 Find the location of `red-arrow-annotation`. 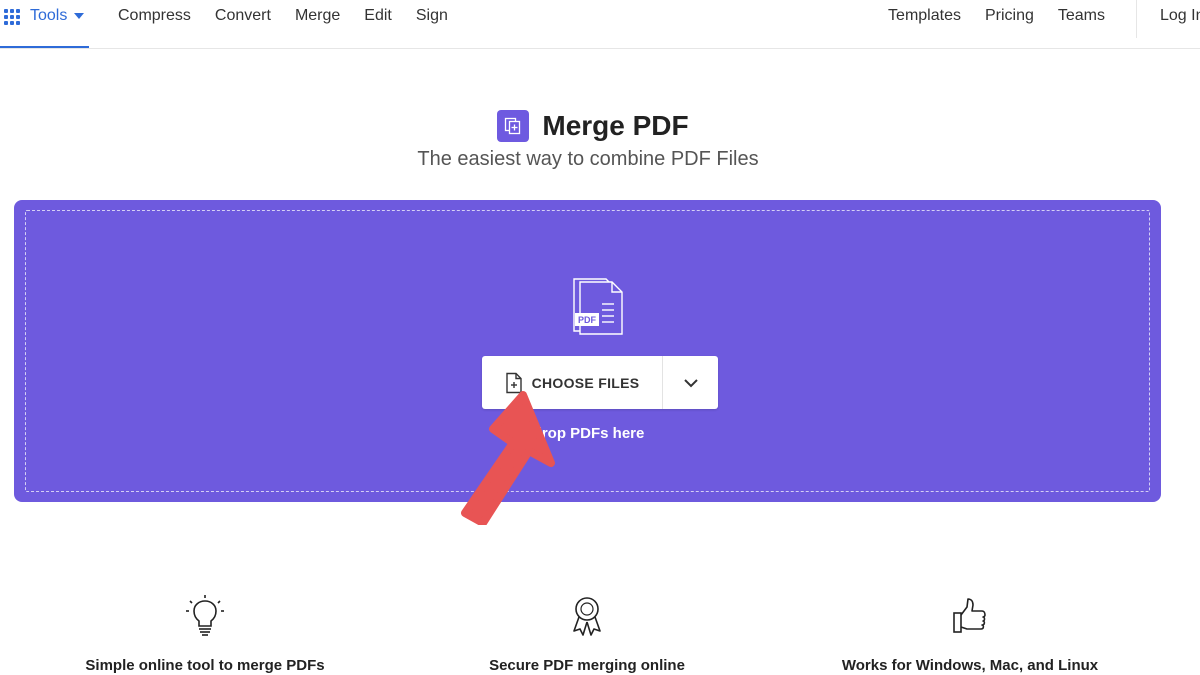

red-arrow-annotation is located at coordinates (508, 458).